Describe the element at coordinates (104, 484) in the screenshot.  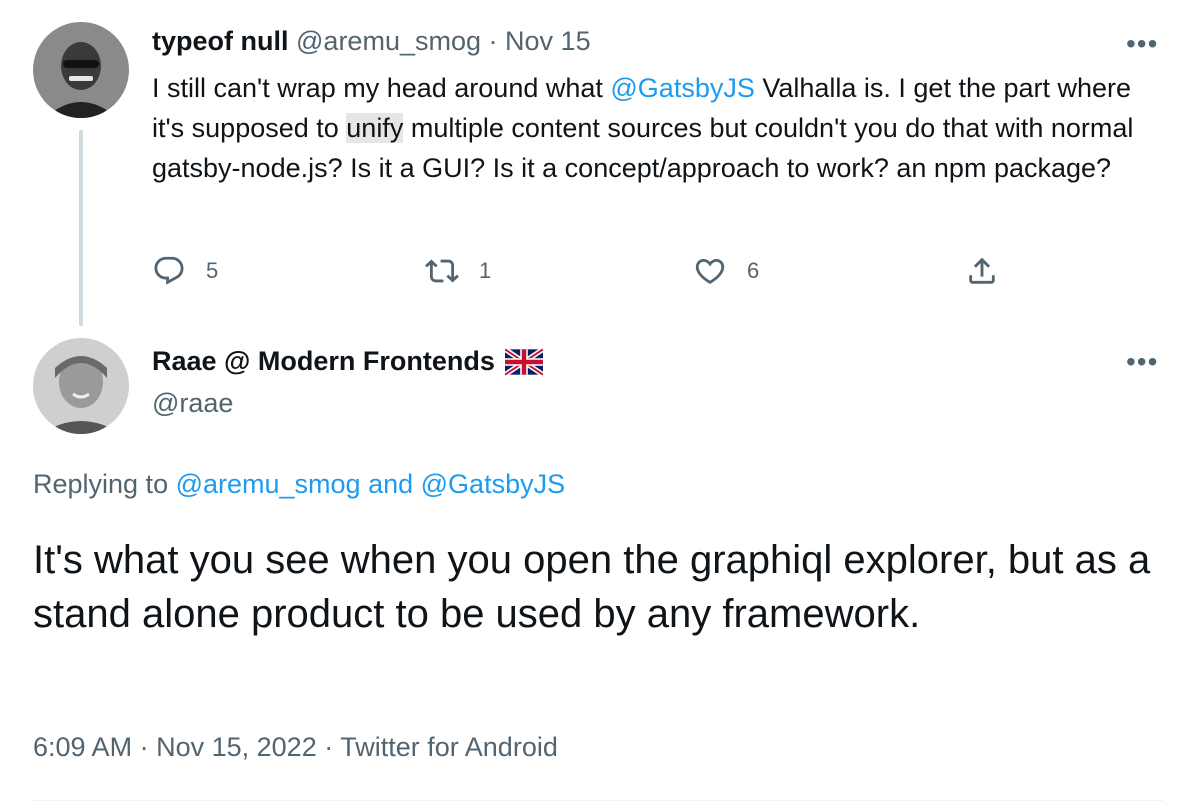
I see `replying-prefix: Replying to` at that location.